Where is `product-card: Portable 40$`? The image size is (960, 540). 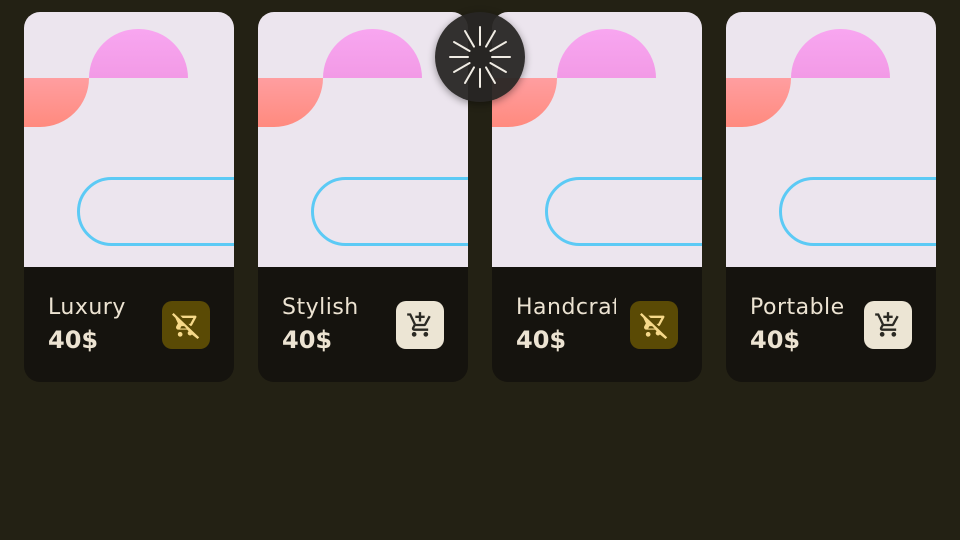
product-card: Portable 40$ is located at coordinates (831, 197).